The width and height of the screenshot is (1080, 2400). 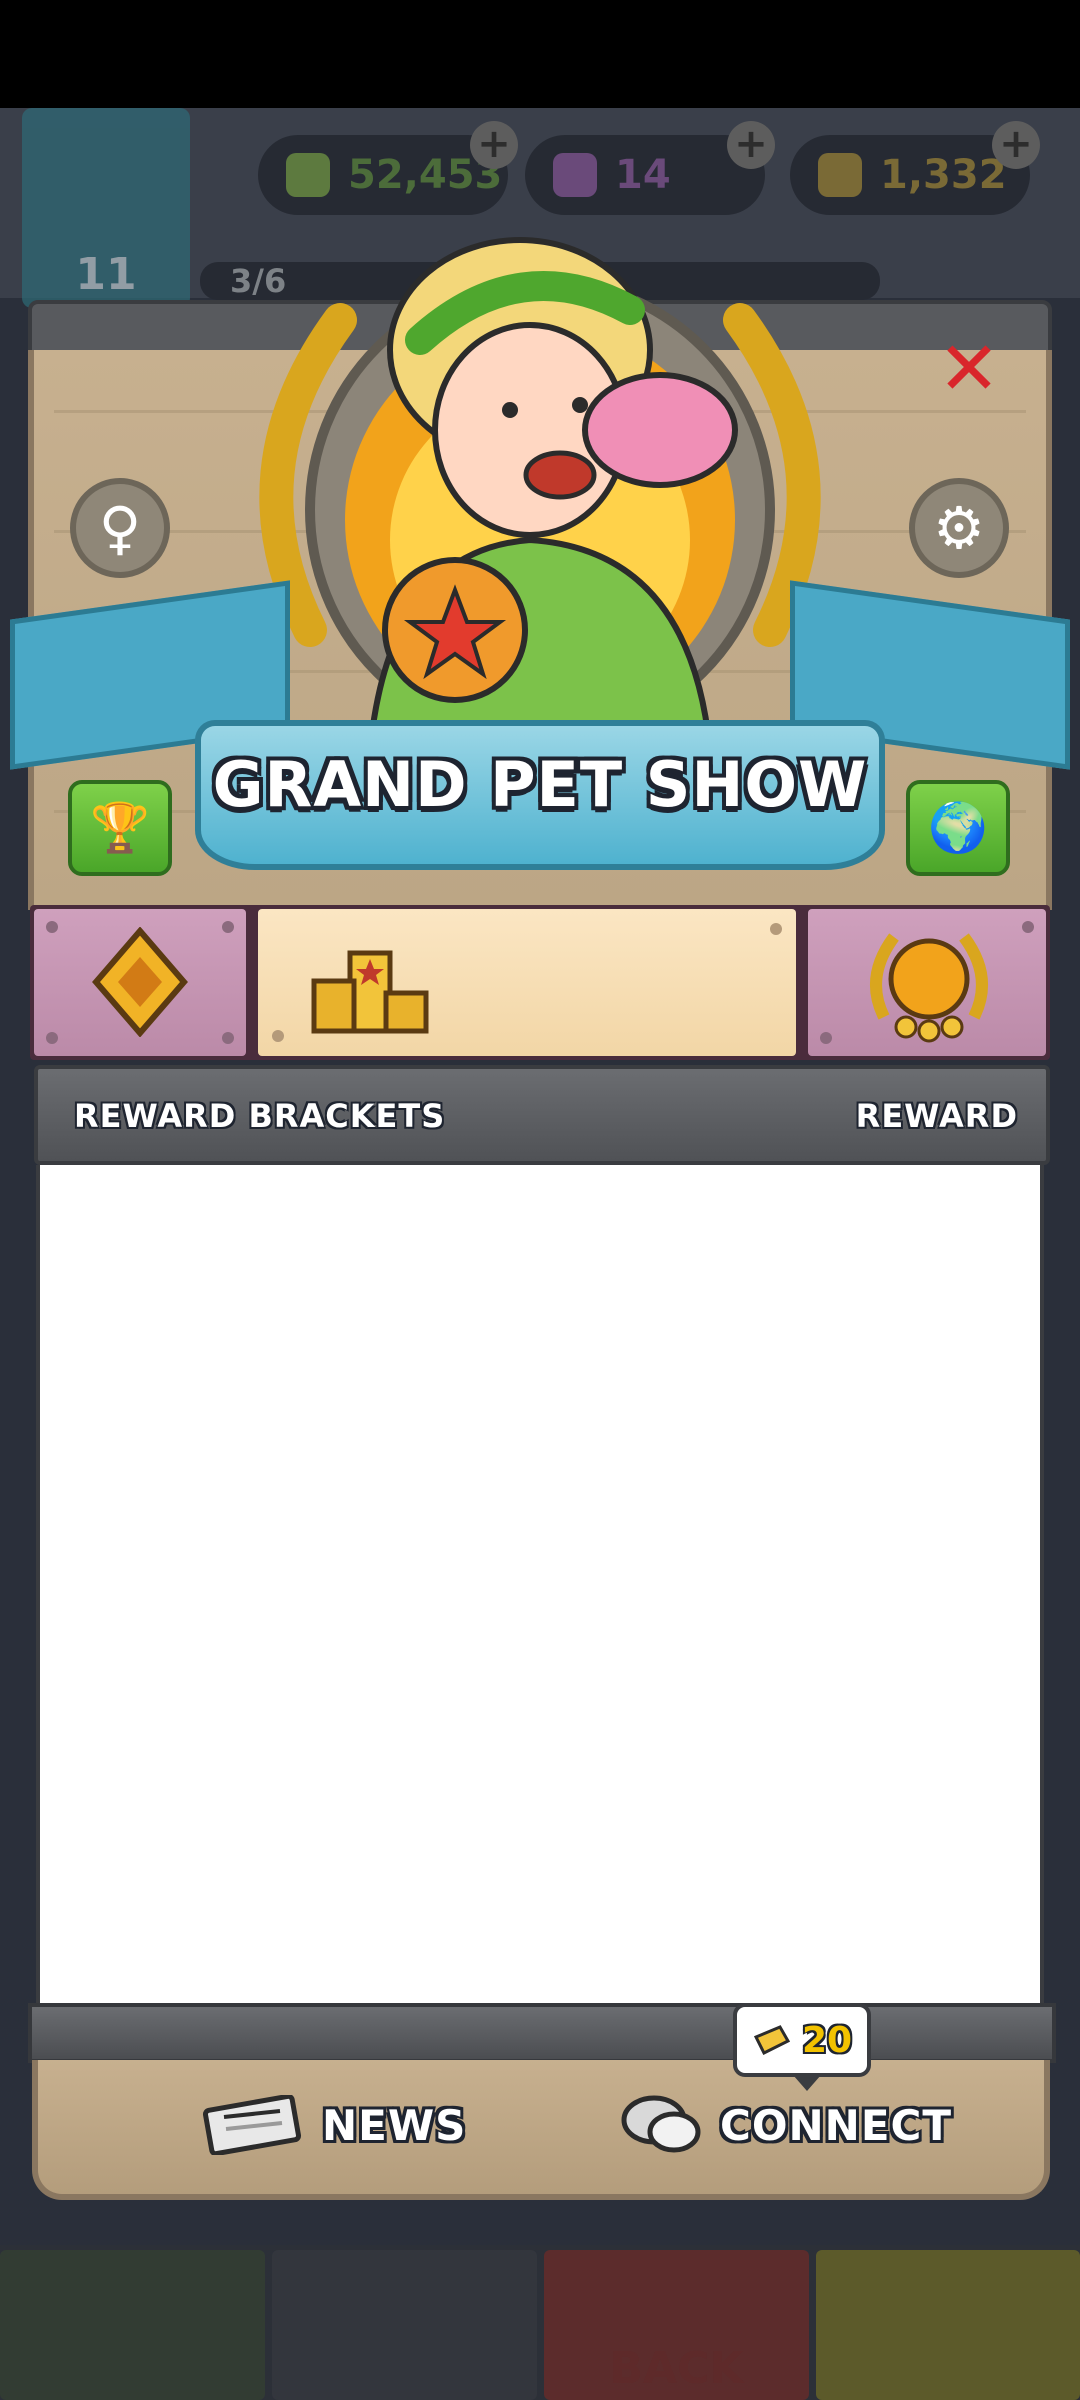 I want to click on level-number: 11, so click(x=106, y=274).